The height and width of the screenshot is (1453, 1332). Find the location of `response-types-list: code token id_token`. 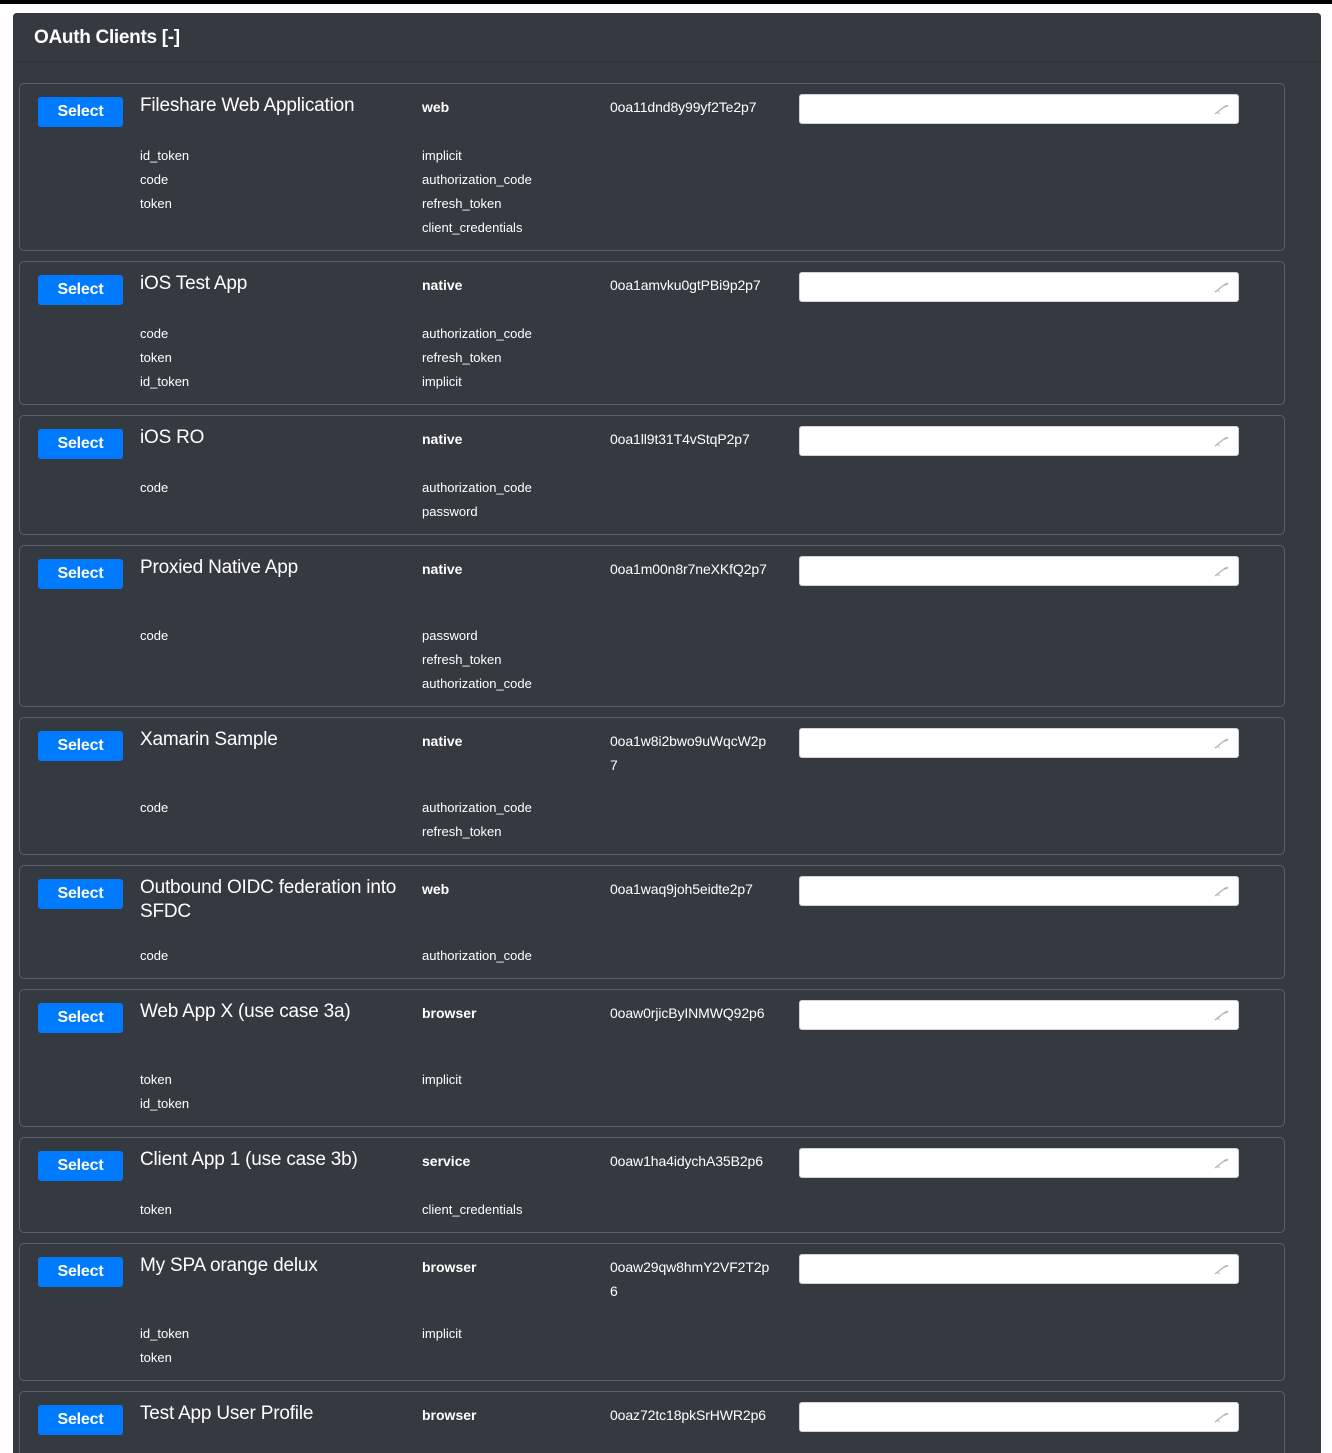

response-types-list: code token id_token is located at coordinates (164, 358).